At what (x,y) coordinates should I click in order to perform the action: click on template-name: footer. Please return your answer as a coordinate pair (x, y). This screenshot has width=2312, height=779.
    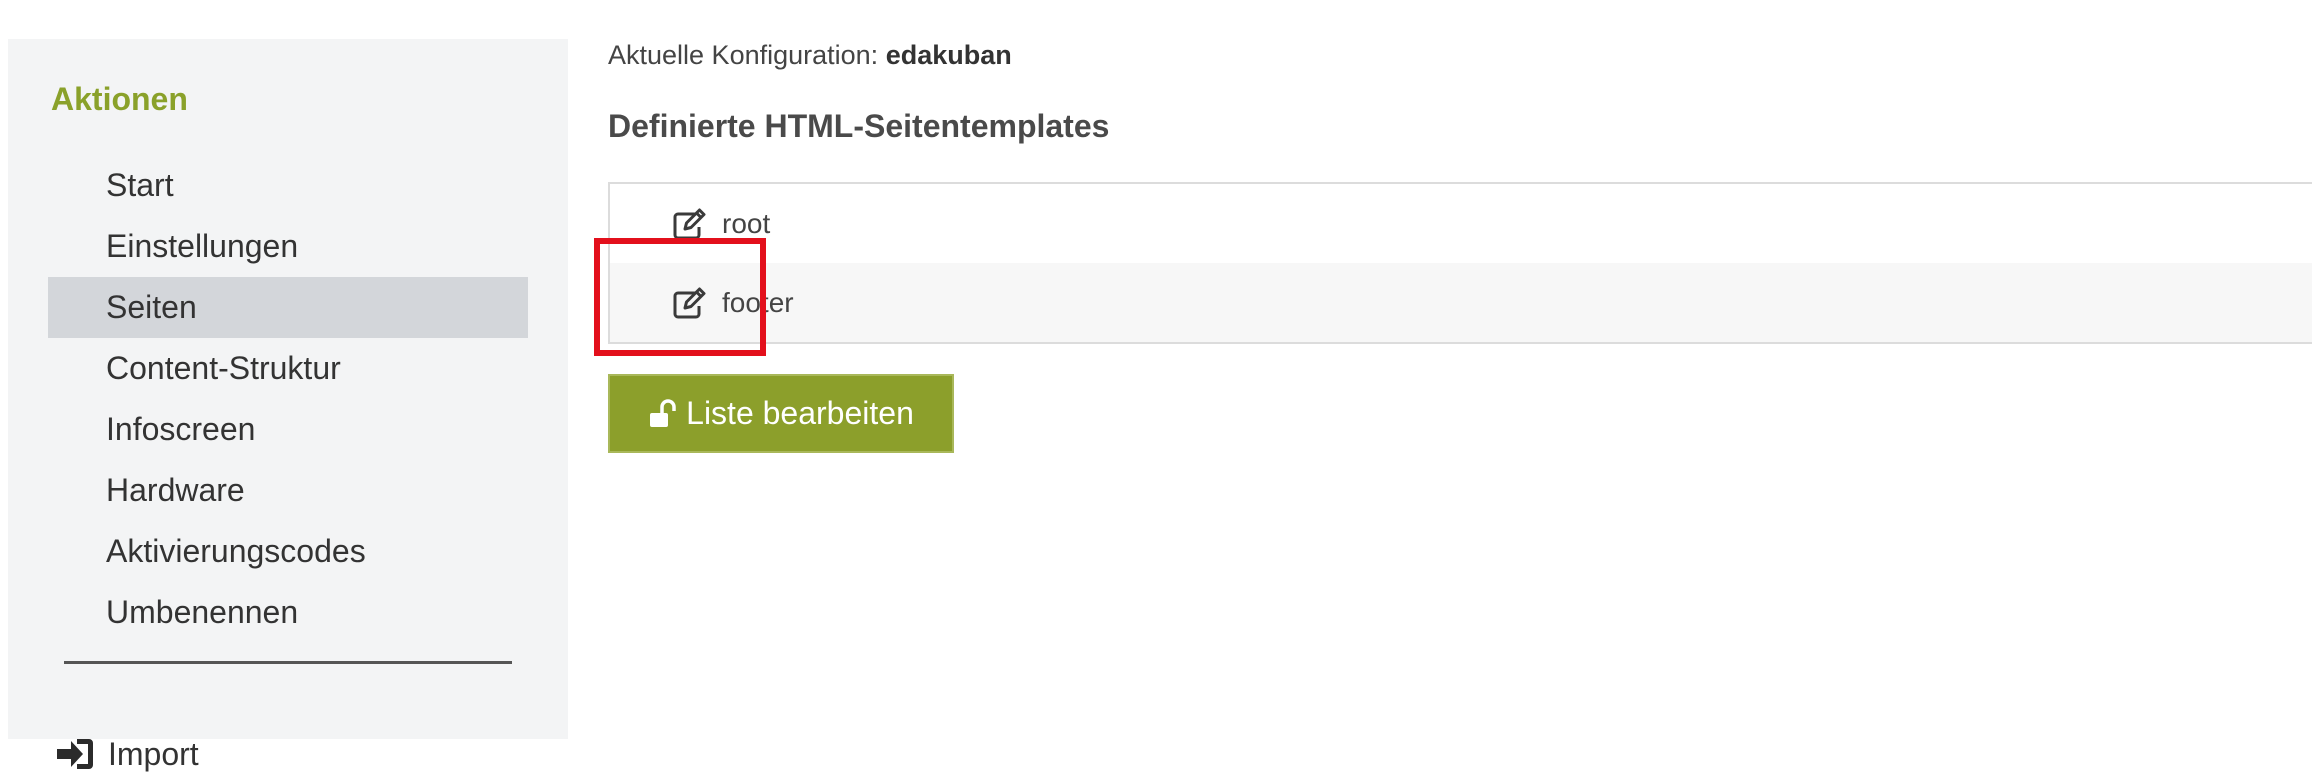
    Looking at the image, I should click on (758, 302).